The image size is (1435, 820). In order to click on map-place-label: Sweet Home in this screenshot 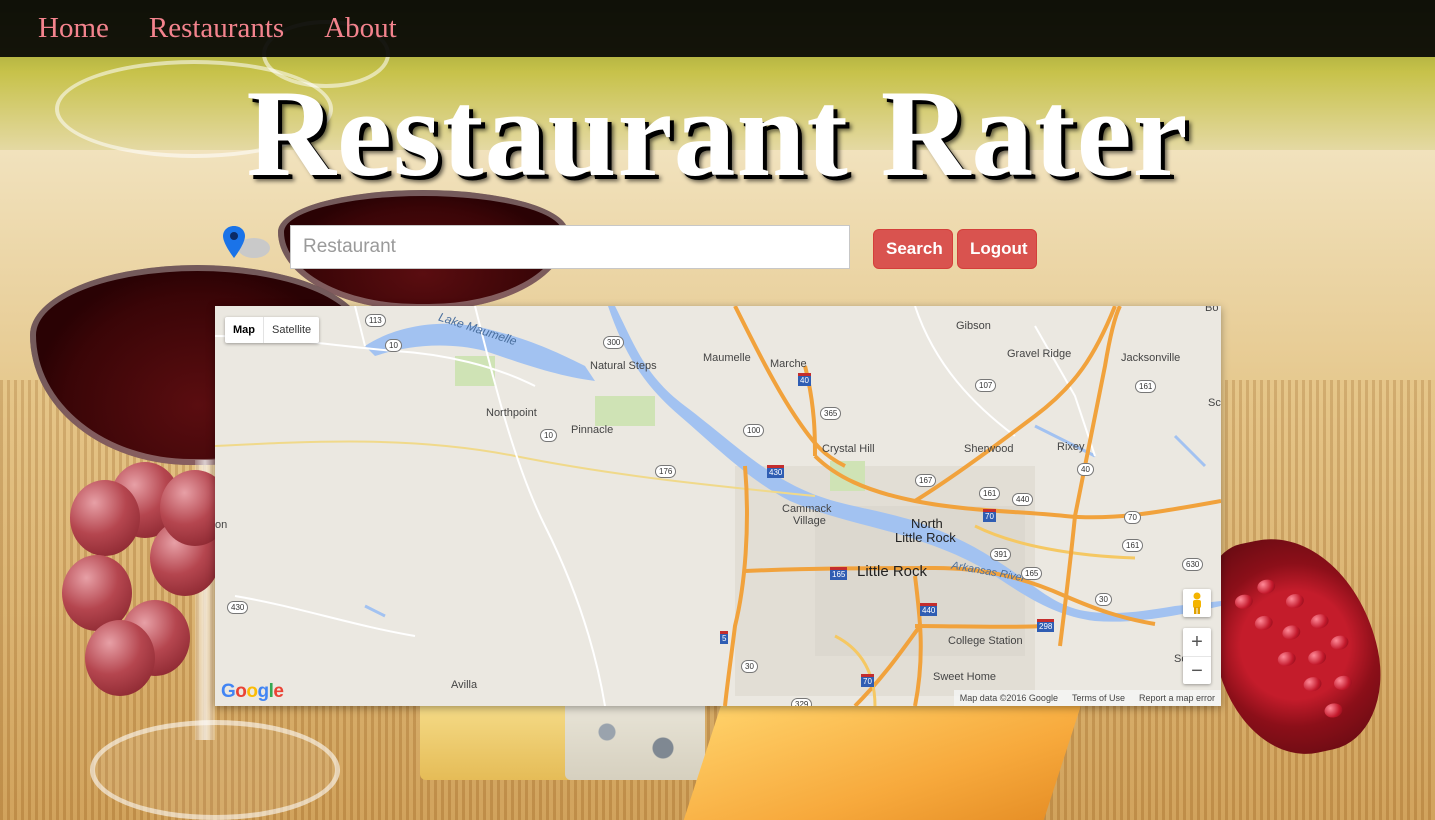, I will do `click(964, 677)`.